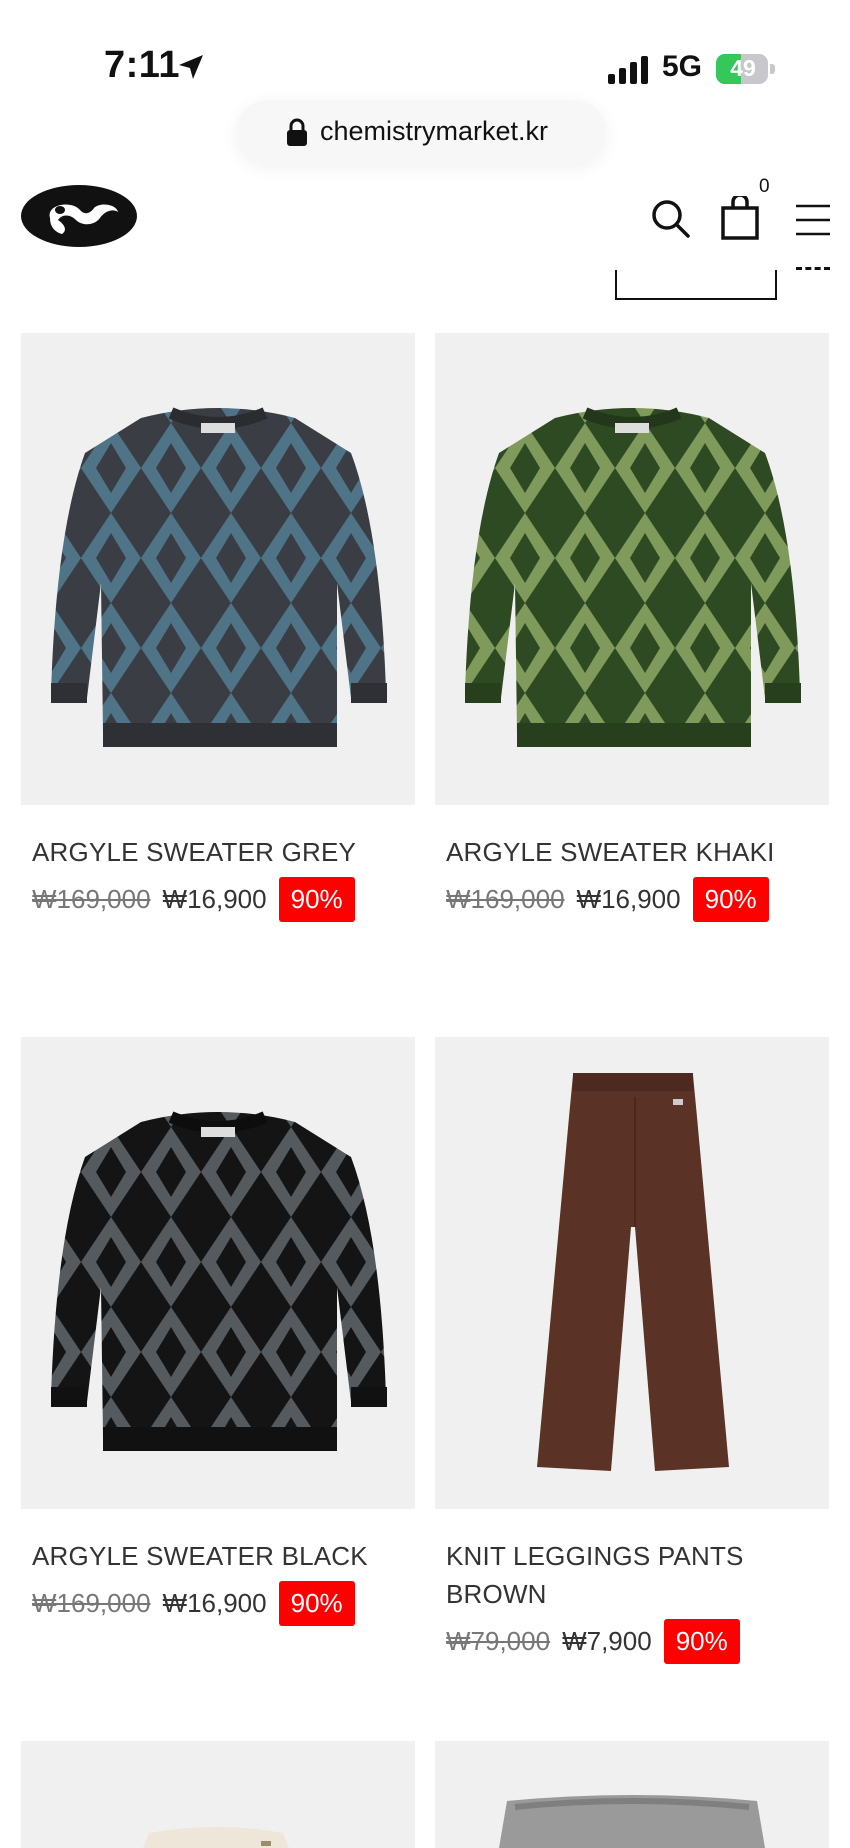 Image resolution: width=850 pixels, height=1848 pixels. I want to click on shopping-bag-icon, so click(740, 218).